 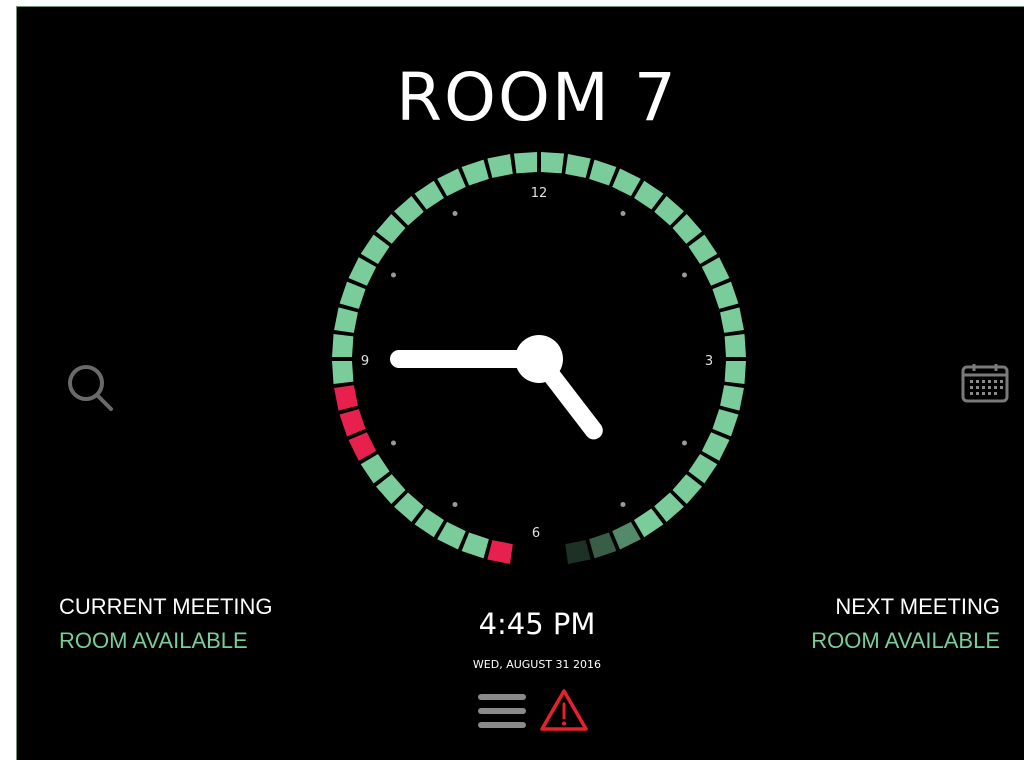 What do you see at coordinates (537, 97) in the screenshot?
I see `room-title: ROOM 7` at bounding box center [537, 97].